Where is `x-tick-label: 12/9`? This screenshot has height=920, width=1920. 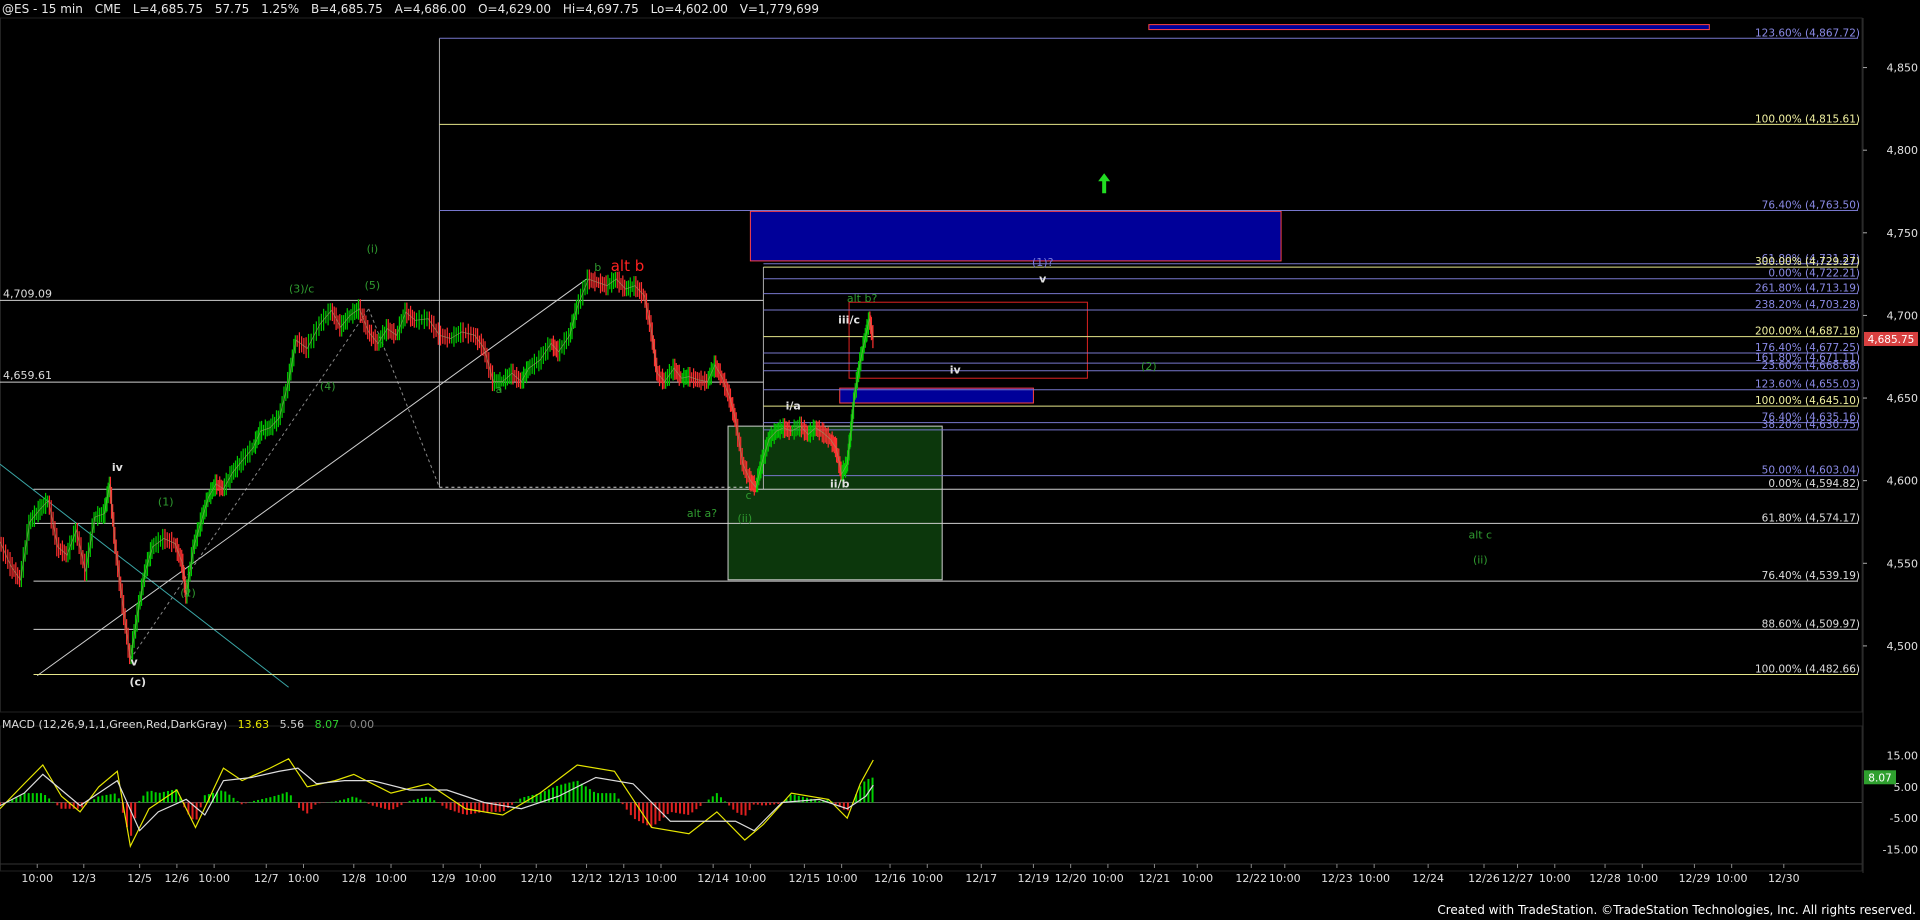
x-tick-label: 12/9 is located at coordinates (443, 878).